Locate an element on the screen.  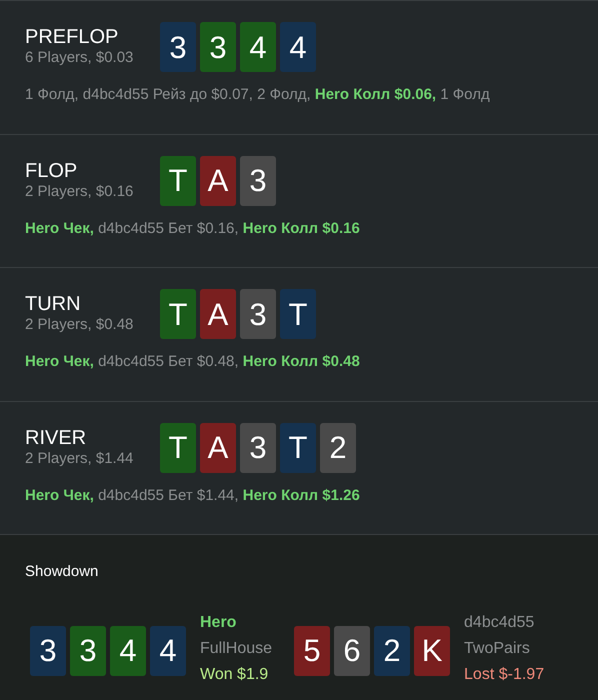
street-name: TURN is located at coordinates (53, 304).